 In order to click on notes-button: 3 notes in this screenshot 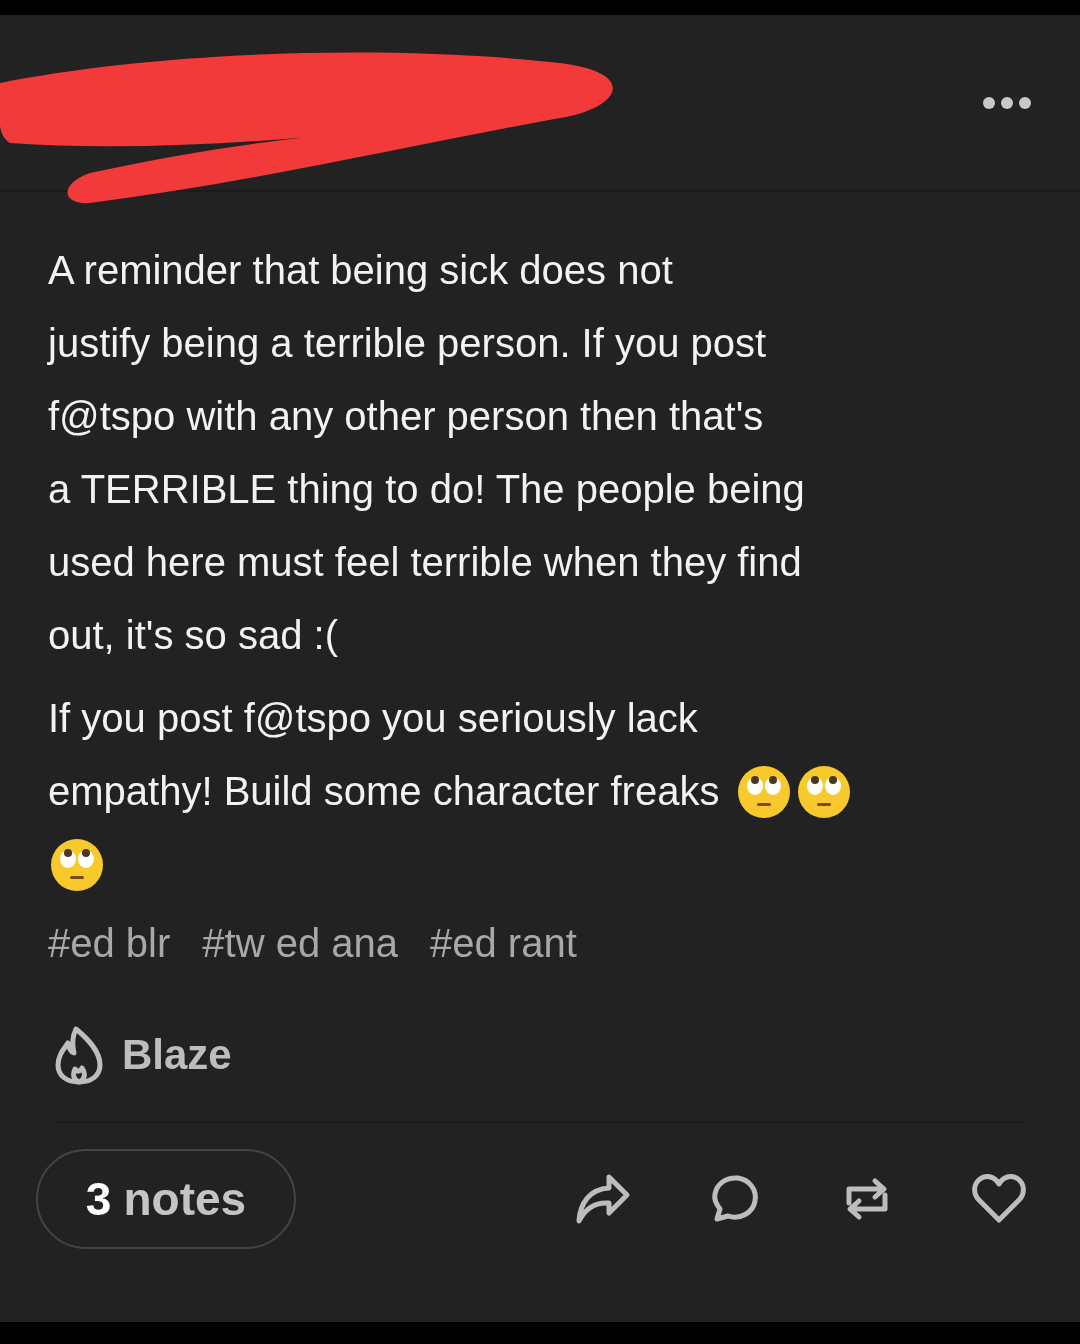, I will do `click(166, 1199)`.